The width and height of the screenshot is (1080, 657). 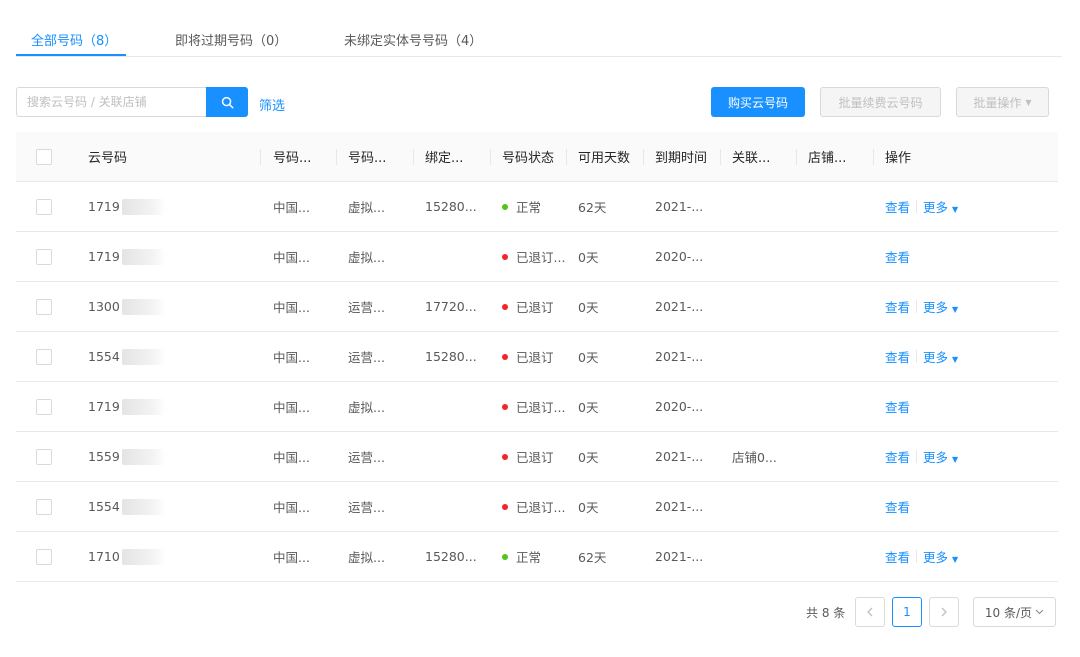 I want to click on chevron-right-icon, so click(x=944, y=612).